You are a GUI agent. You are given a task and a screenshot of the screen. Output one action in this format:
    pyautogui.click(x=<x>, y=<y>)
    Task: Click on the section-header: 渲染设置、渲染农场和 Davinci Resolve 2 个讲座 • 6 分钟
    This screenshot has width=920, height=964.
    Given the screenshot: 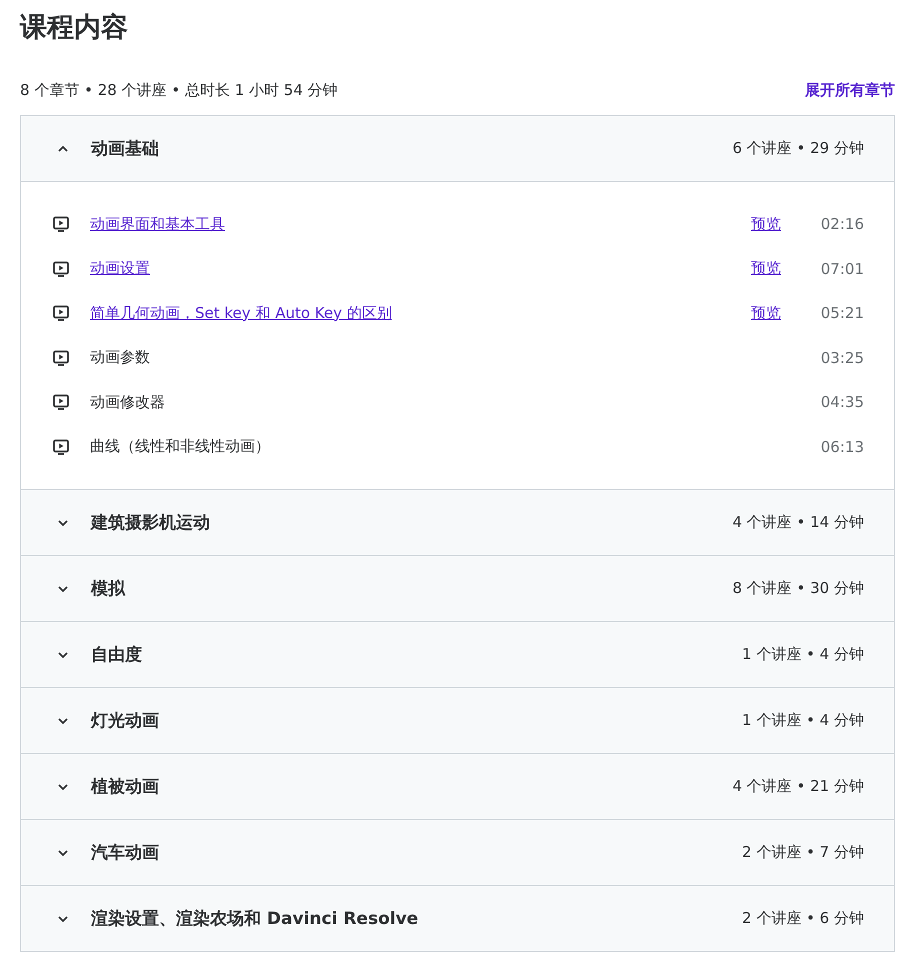 What is the action you would take?
    pyautogui.click(x=457, y=918)
    